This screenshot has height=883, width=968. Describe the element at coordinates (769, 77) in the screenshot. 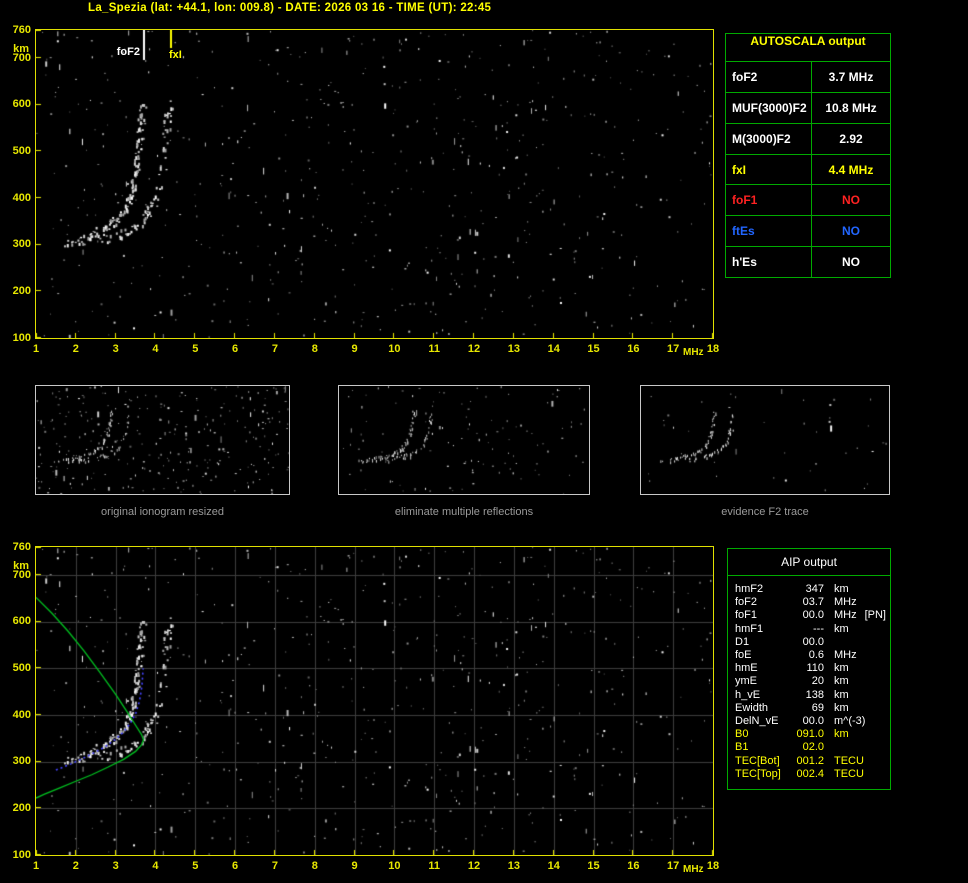

I see `autoscala-row-label: foF2` at that location.